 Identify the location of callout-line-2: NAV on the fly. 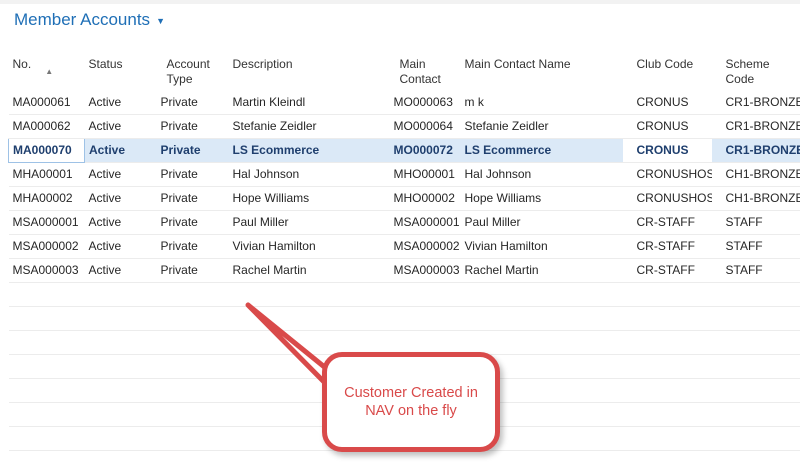
(411, 411).